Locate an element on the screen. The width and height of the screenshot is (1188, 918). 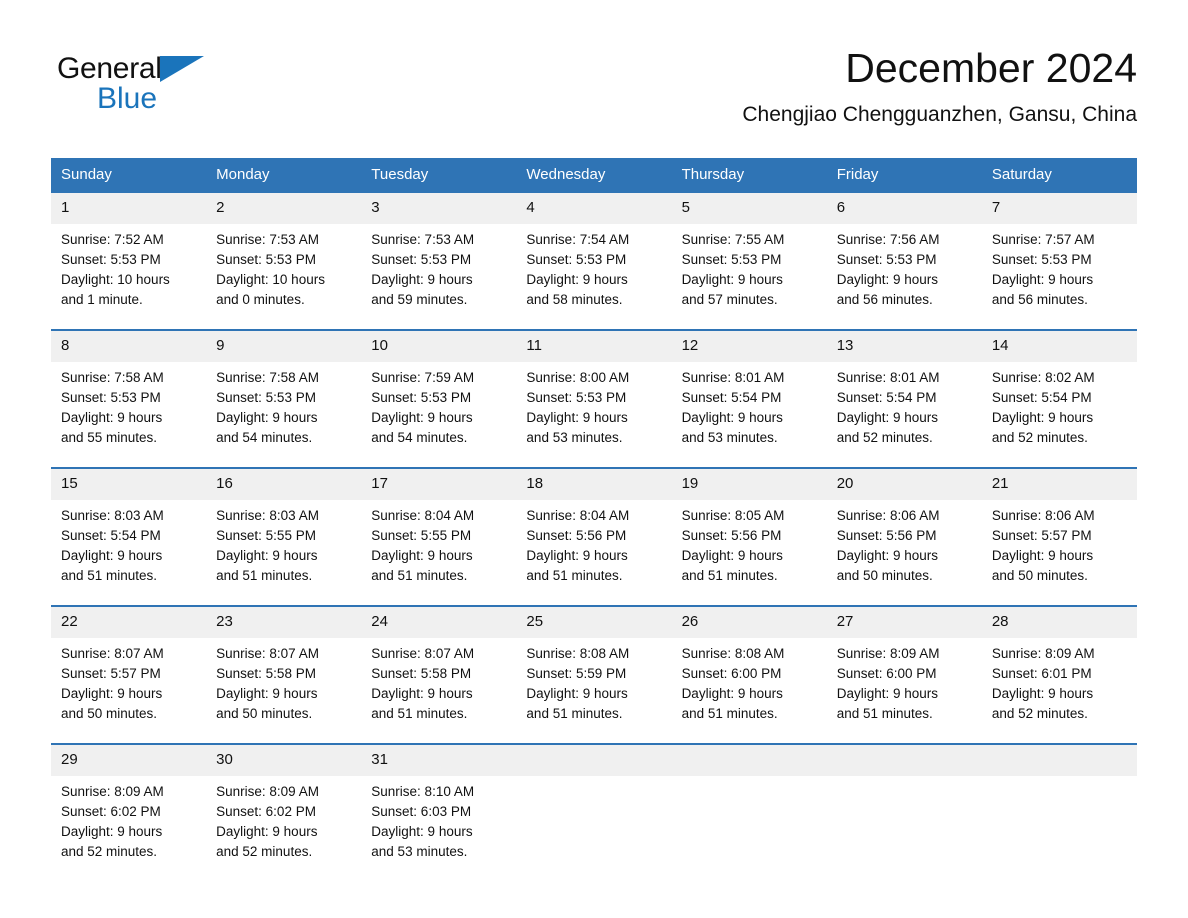
sunrise-text: Sunrise: 8:04 AM is located at coordinates (423, 515).